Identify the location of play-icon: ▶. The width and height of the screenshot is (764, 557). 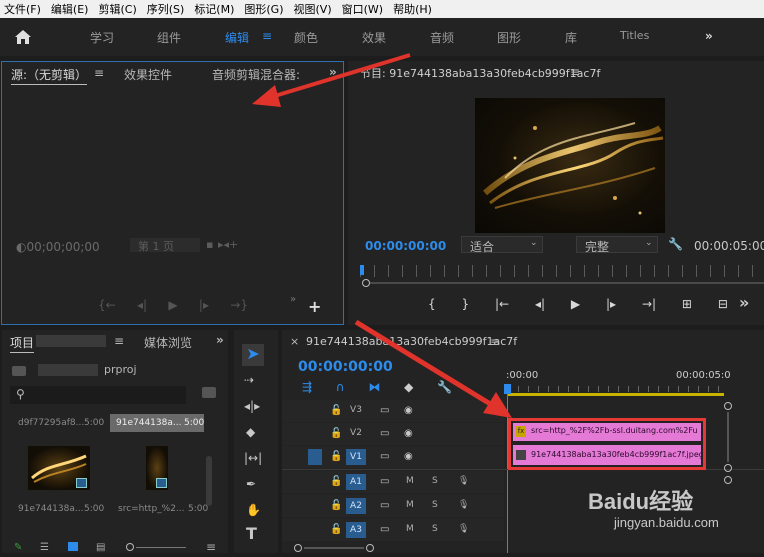
(575, 304).